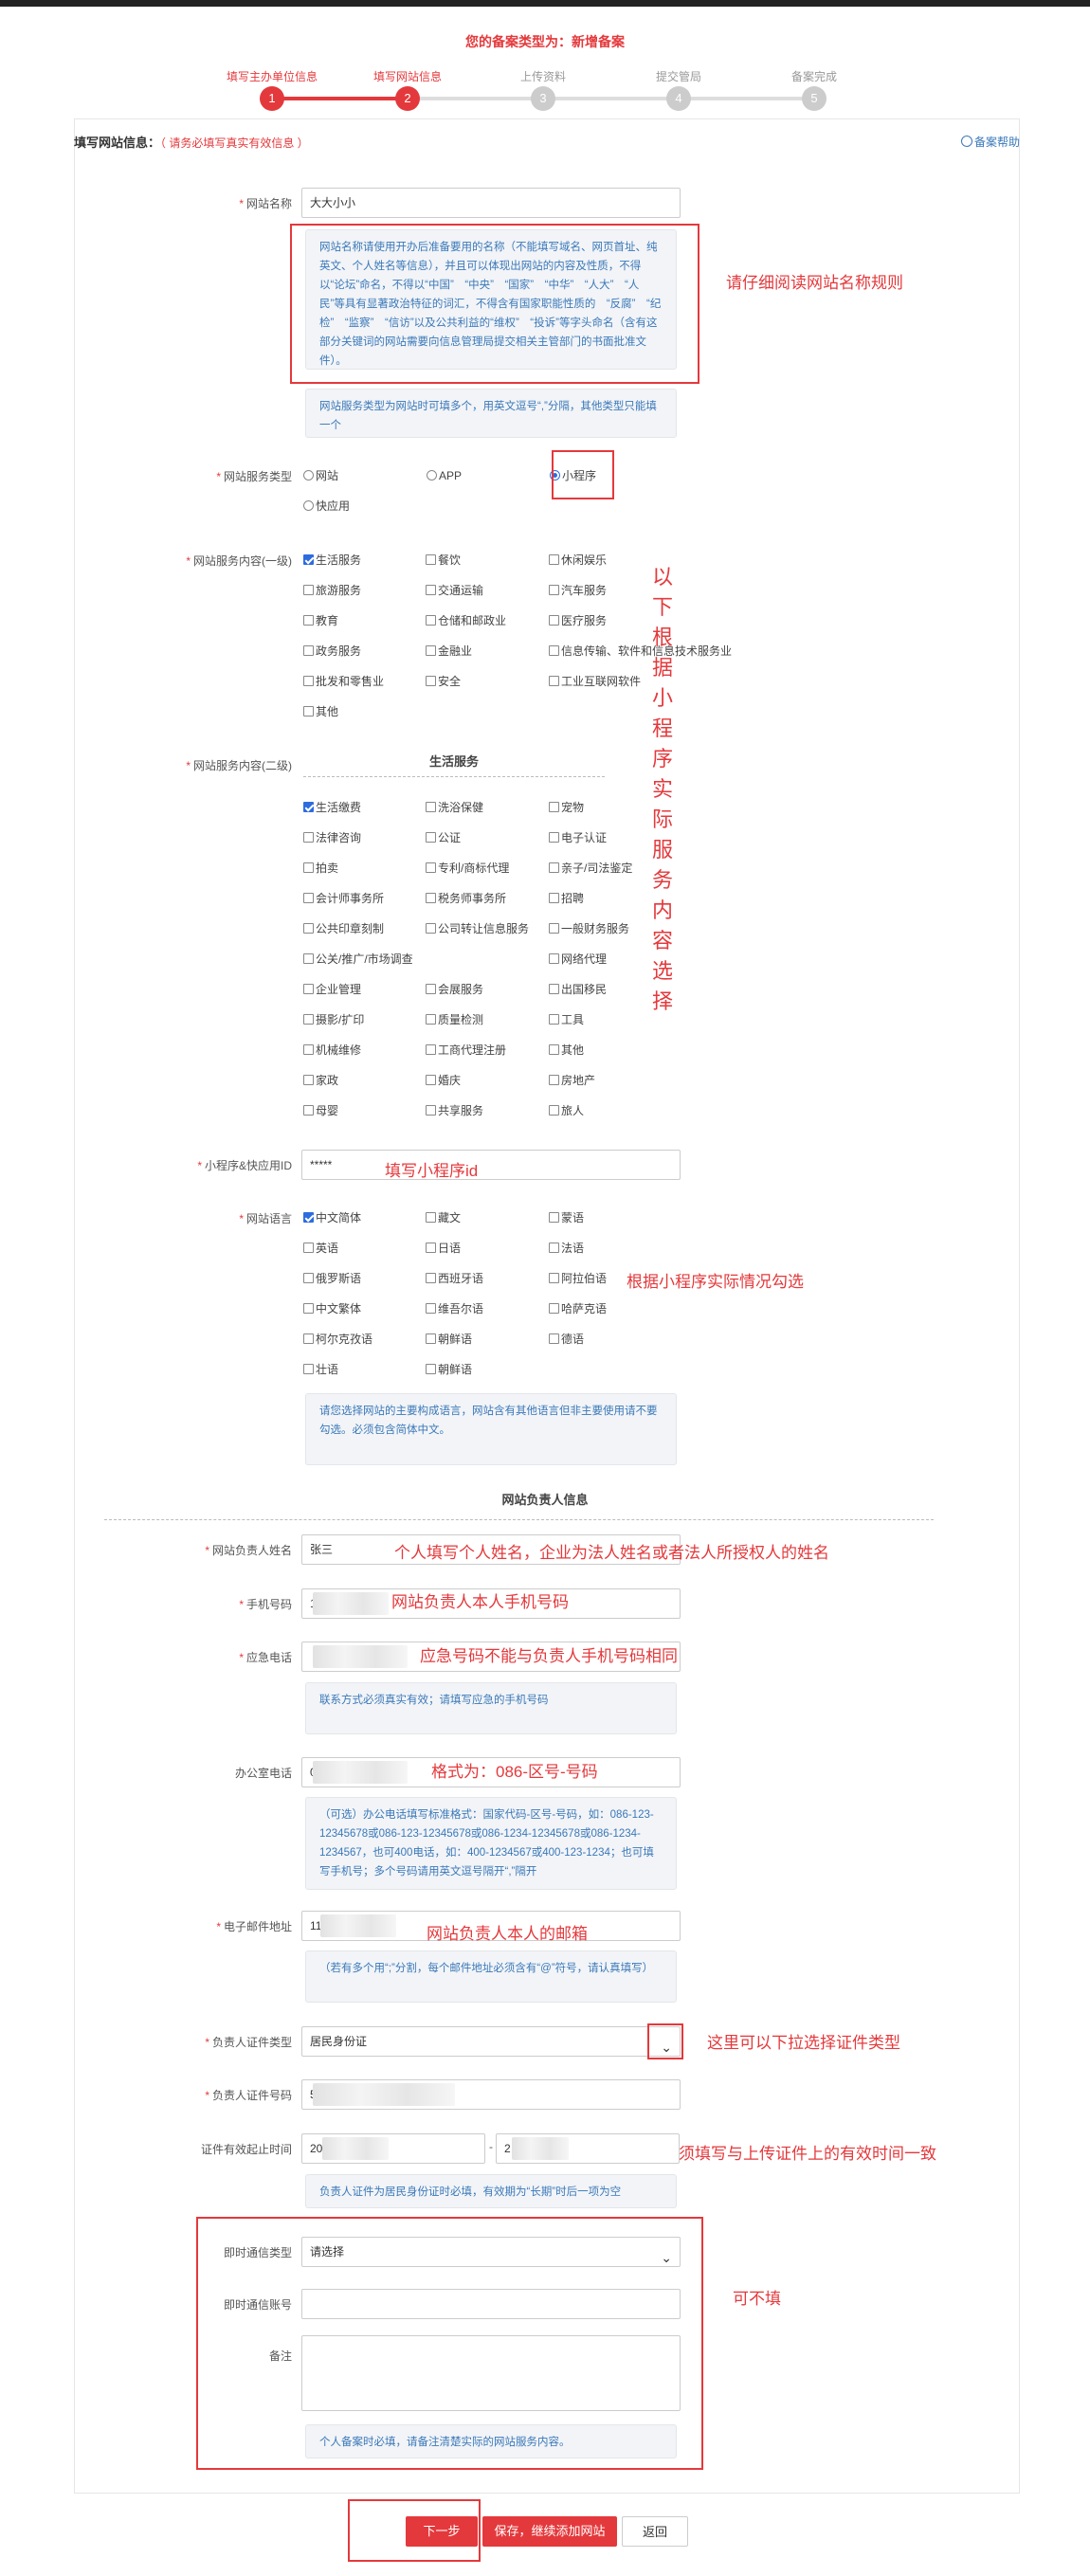 The height and width of the screenshot is (2576, 1090). I want to click on content-l1-option: 安全, so click(443, 681).